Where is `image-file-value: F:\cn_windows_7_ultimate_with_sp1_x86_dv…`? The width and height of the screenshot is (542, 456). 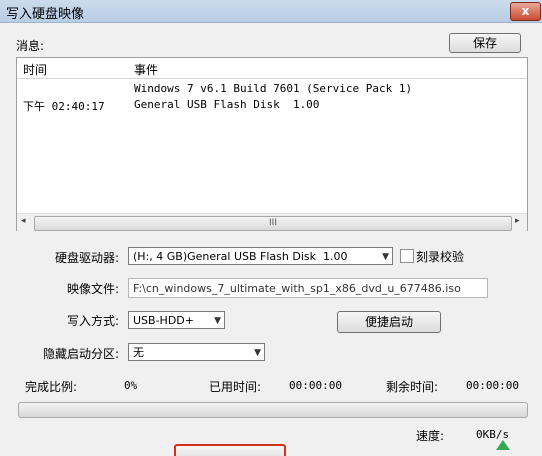
image-file-value: F:\cn_windows_7_ultimate_with_sp1_x86_dv… is located at coordinates (297, 288).